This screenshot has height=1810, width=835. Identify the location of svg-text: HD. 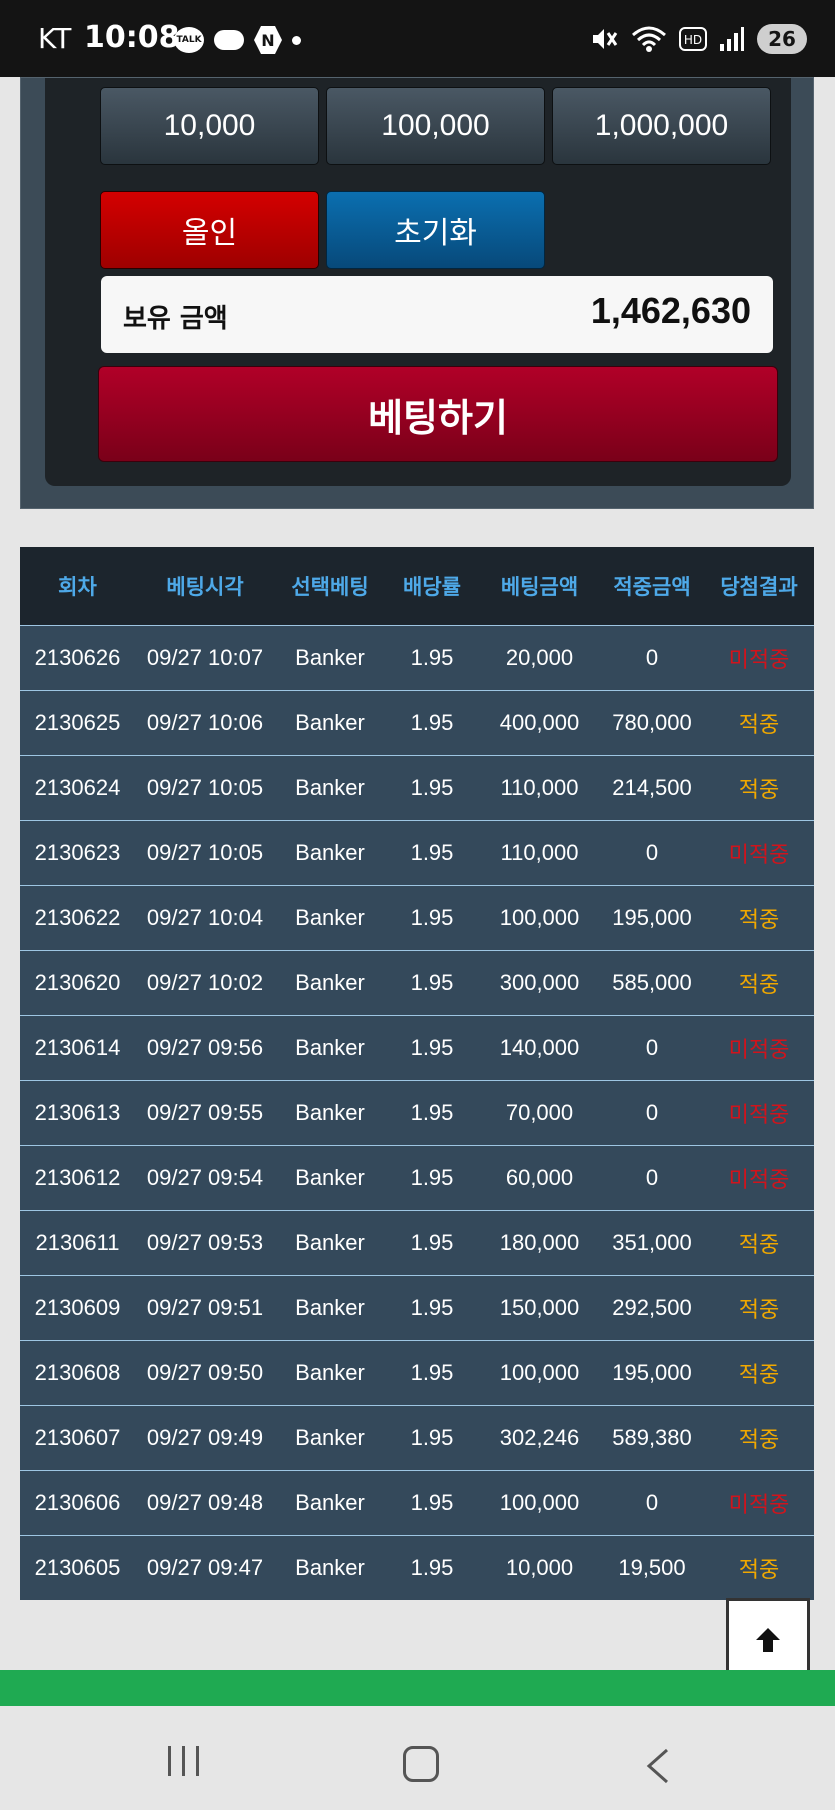
(693, 40).